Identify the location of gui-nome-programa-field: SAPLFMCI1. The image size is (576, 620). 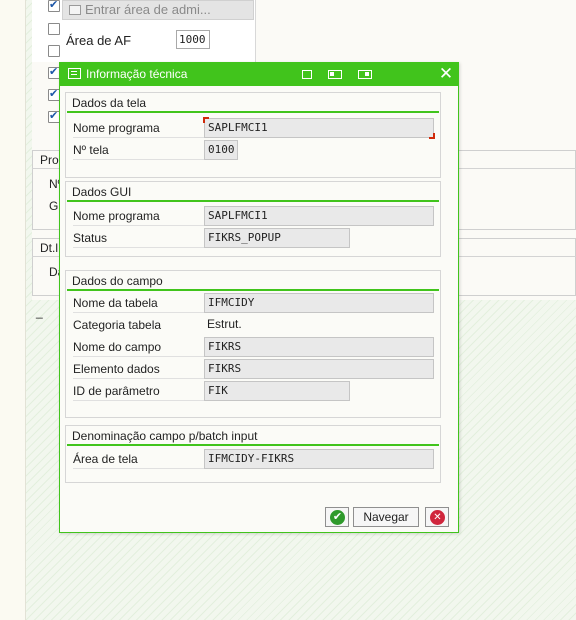
(319, 216).